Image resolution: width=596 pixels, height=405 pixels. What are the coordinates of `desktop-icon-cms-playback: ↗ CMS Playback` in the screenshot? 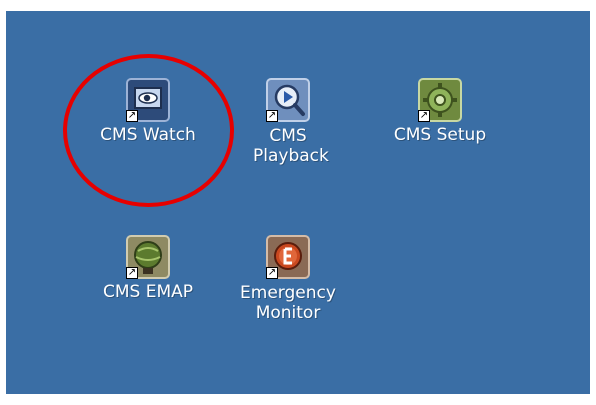 It's located at (288, 122).